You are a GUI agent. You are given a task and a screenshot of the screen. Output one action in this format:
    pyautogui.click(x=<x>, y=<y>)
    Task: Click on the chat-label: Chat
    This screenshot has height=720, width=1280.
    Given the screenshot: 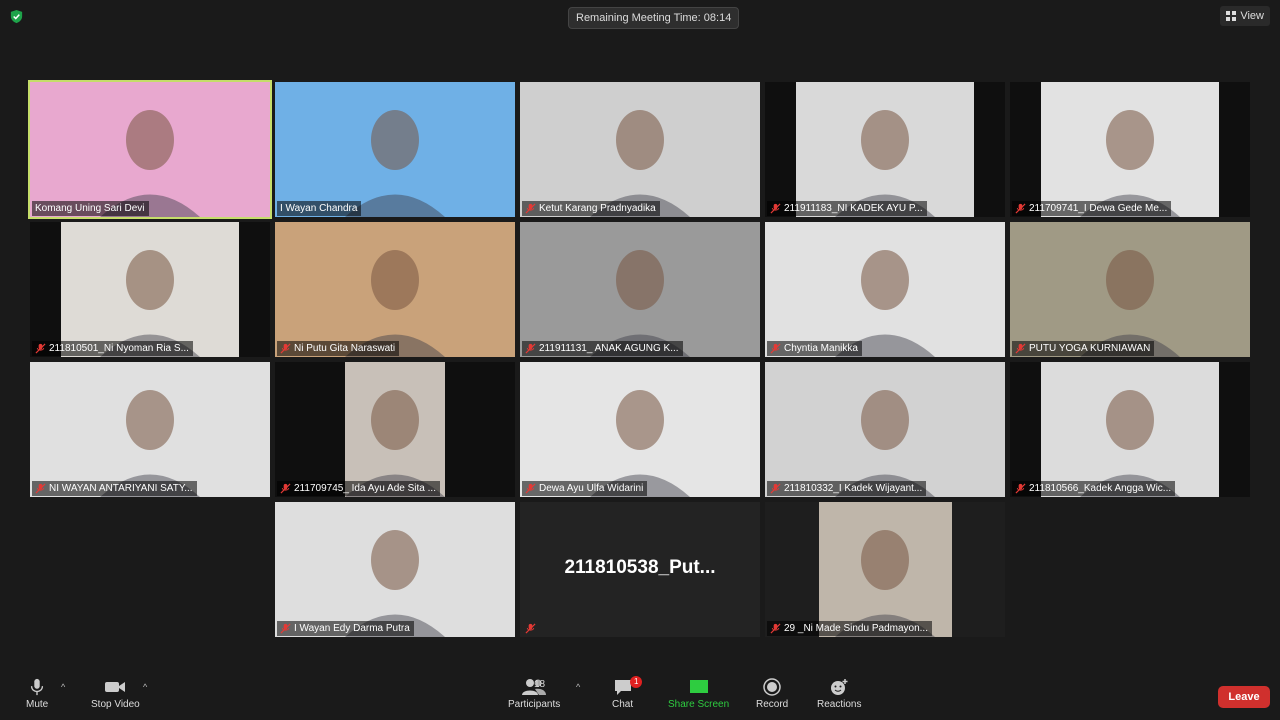 What is the action you would take?
    pyautogui.click(x=623, y=704)
    